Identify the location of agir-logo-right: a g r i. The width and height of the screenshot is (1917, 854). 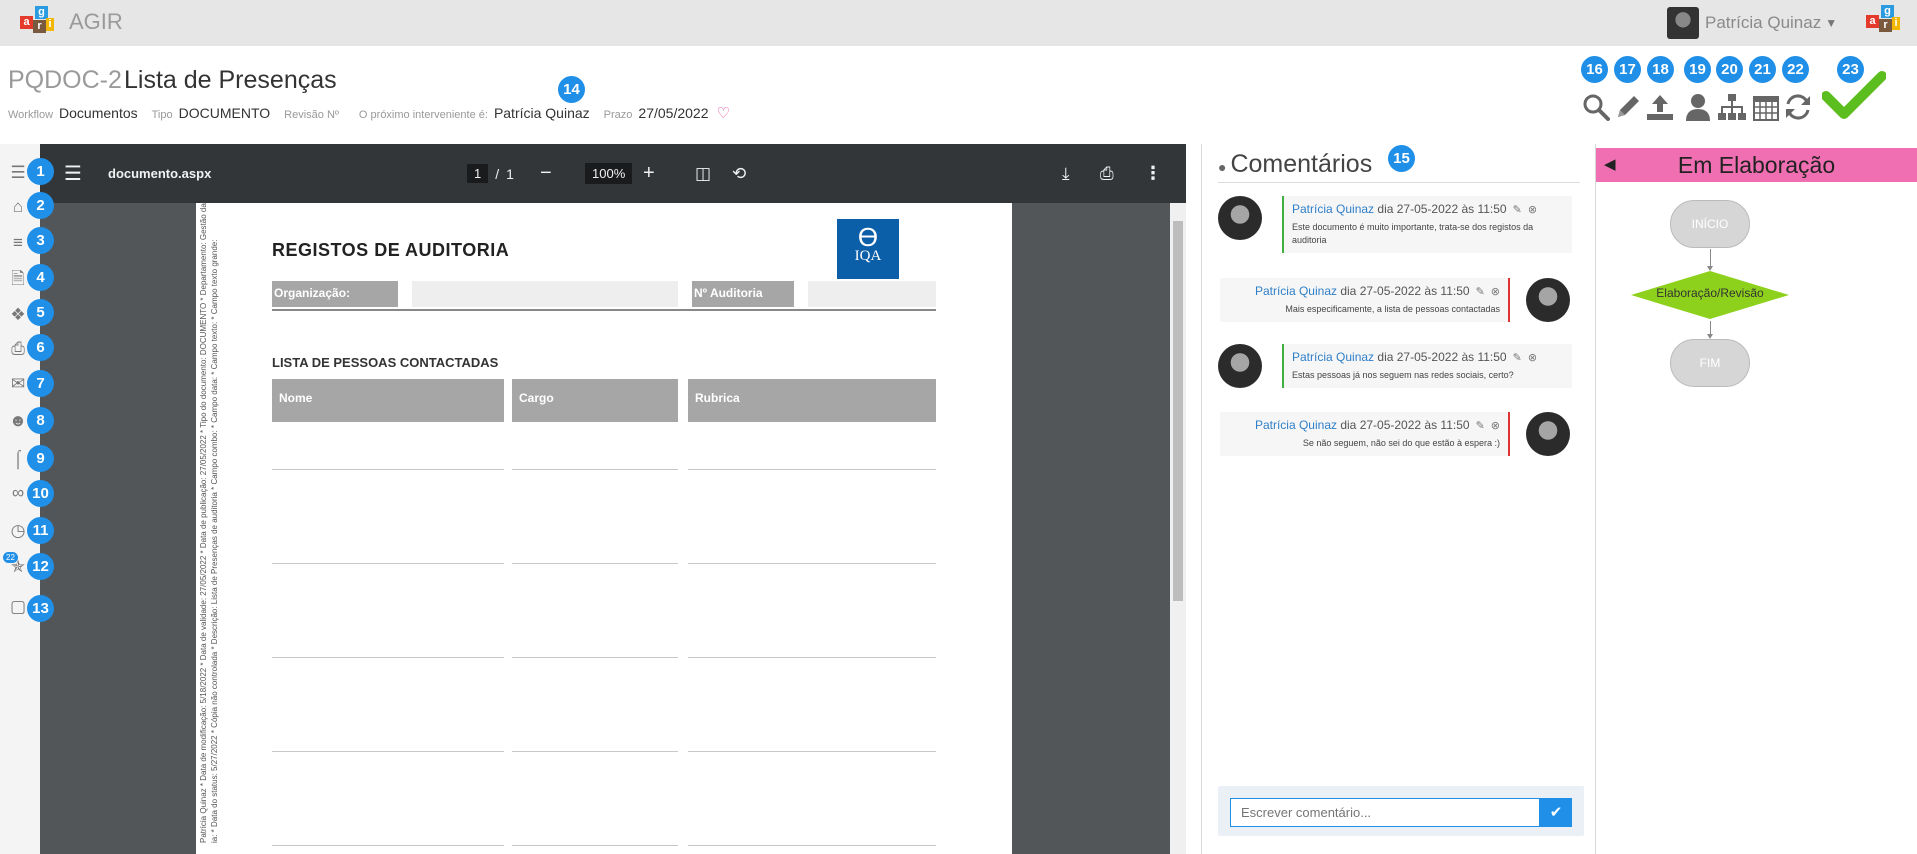
(1883, 21).